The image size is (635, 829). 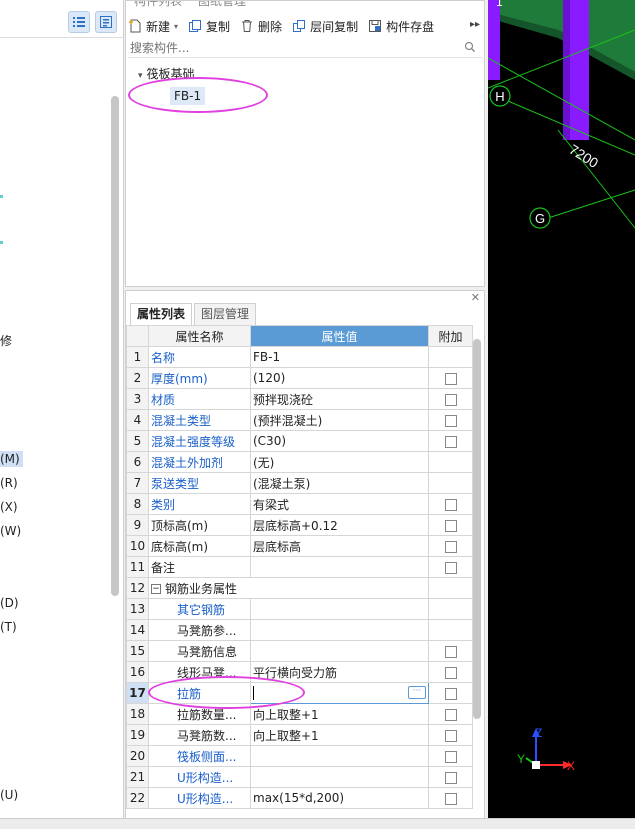 What do you see at coordinates (339, 441) in the screenshot?
I see `property-value: (C30)` at bounding box center [339, 441].